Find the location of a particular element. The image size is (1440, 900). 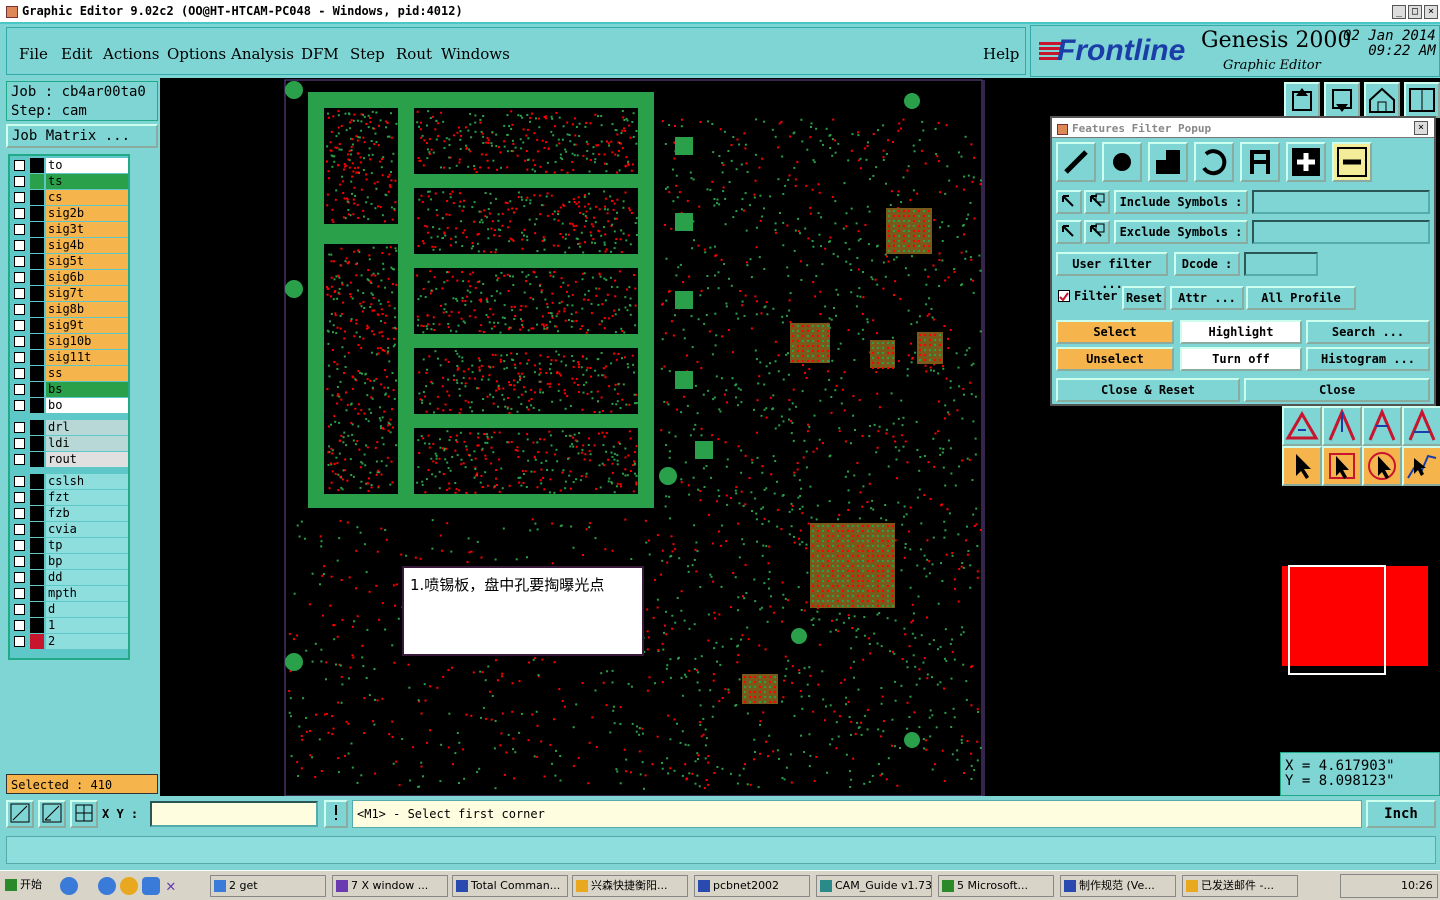

layer-row-cvia: cvia is located at coordinates (70, 530).